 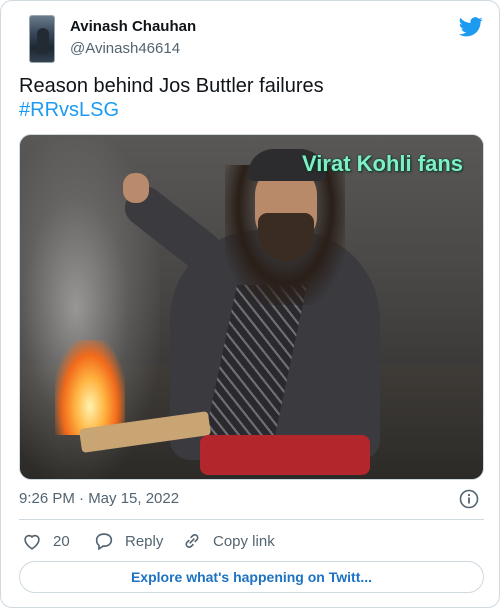 I want to click on like-button: 20, so click(x=45, y=541).